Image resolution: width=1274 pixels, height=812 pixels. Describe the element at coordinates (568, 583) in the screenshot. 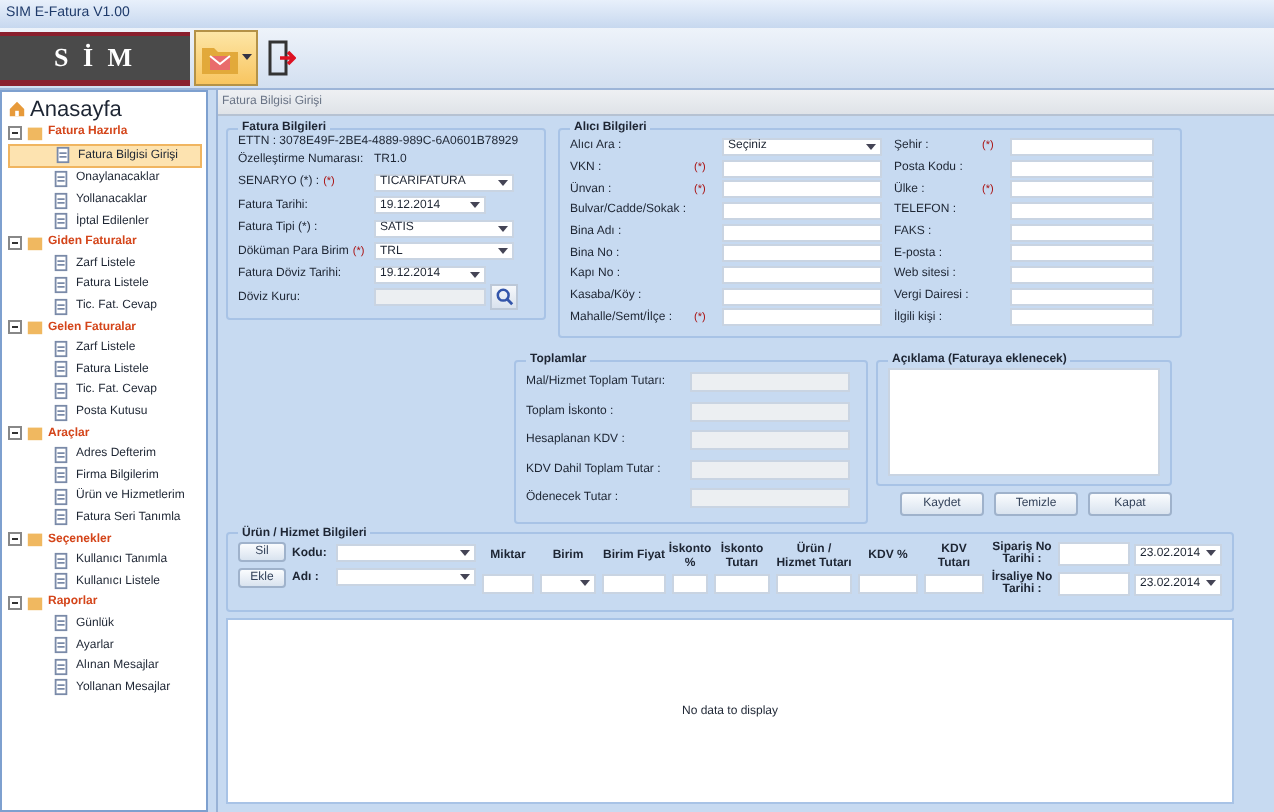

I see `dropdown` at that location.